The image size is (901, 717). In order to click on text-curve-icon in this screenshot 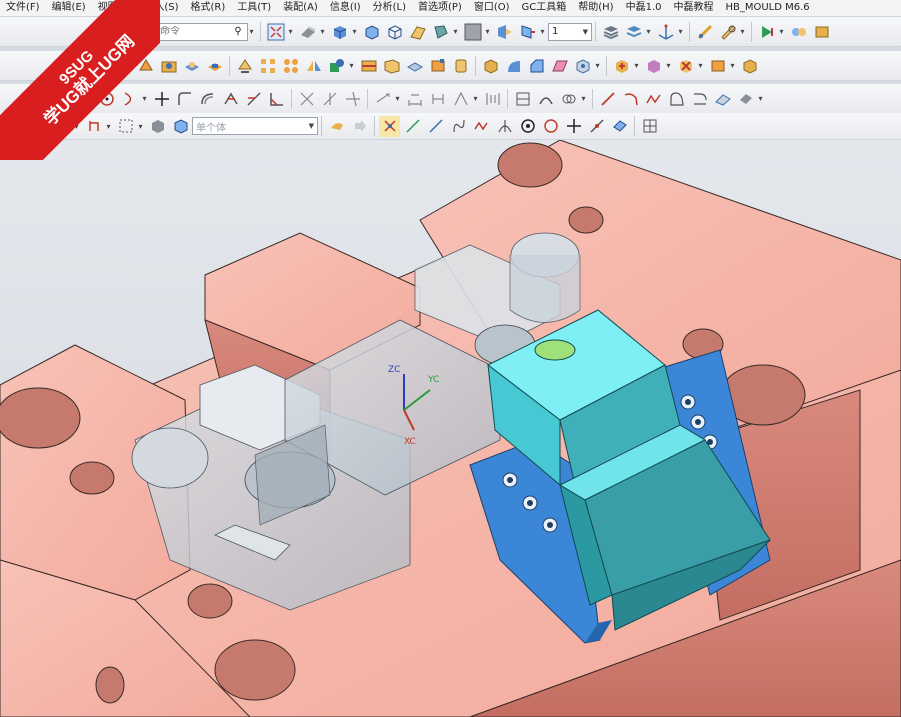, I will do `click(722, 98)`.